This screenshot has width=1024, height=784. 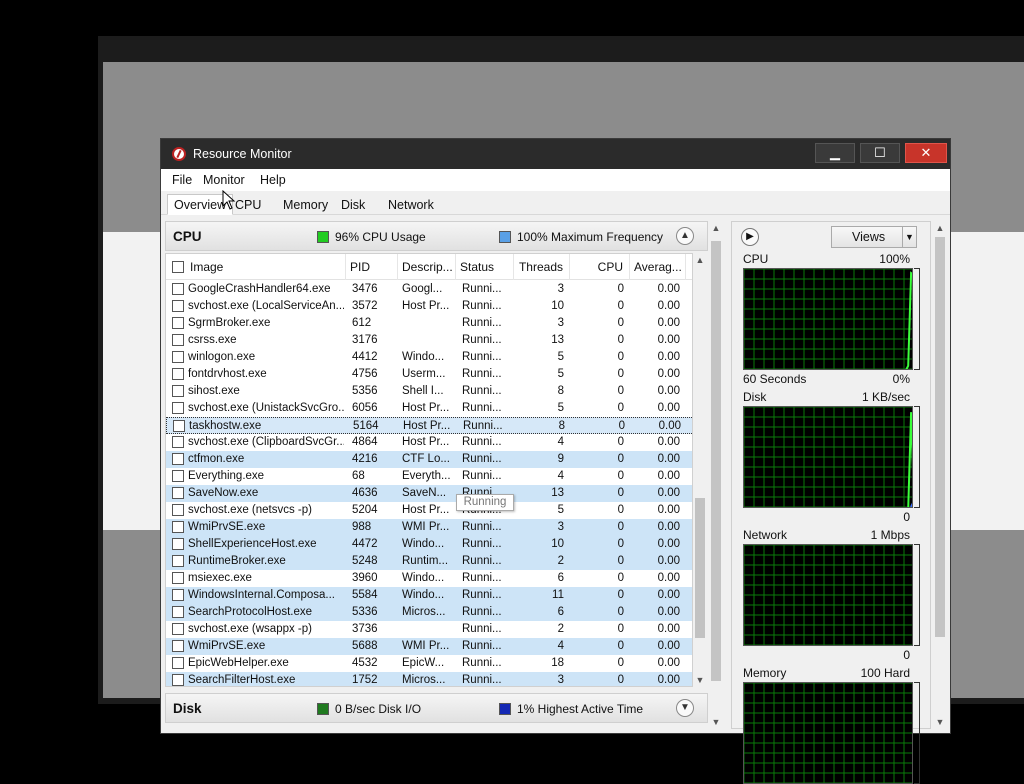 What do you see at coordinates (560, 357) in the screenshot?
I see `cell-threads: 5` at bounding box center [560, 357].